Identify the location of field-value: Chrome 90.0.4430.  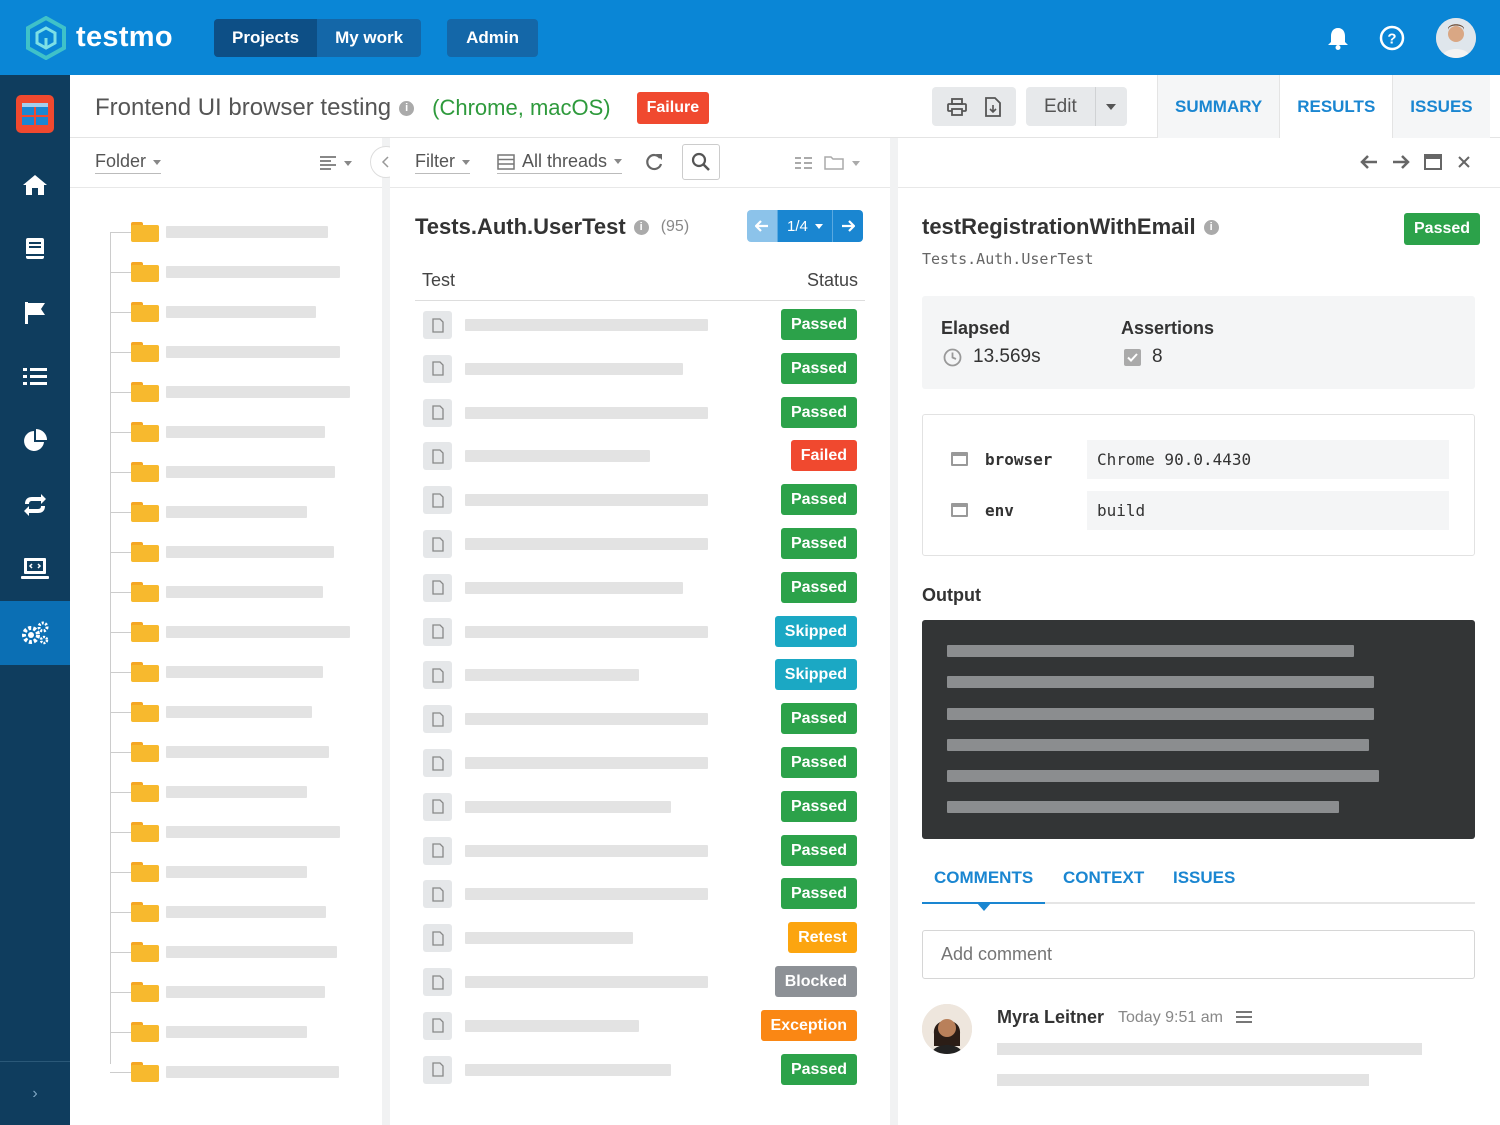
(1268, 459).